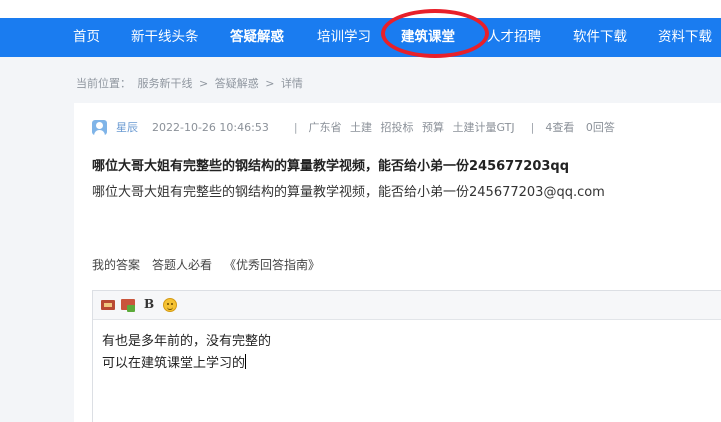 Image resolution: width=721 pixels, height=422 pixels. I want to click on tag: 土建, so click(361, 127).